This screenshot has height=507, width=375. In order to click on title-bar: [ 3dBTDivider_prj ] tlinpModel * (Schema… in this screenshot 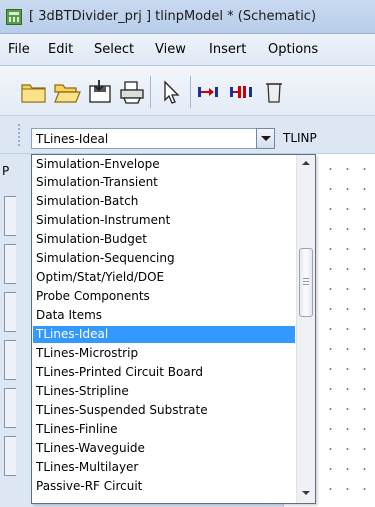, I will do `click(187, 17)`.